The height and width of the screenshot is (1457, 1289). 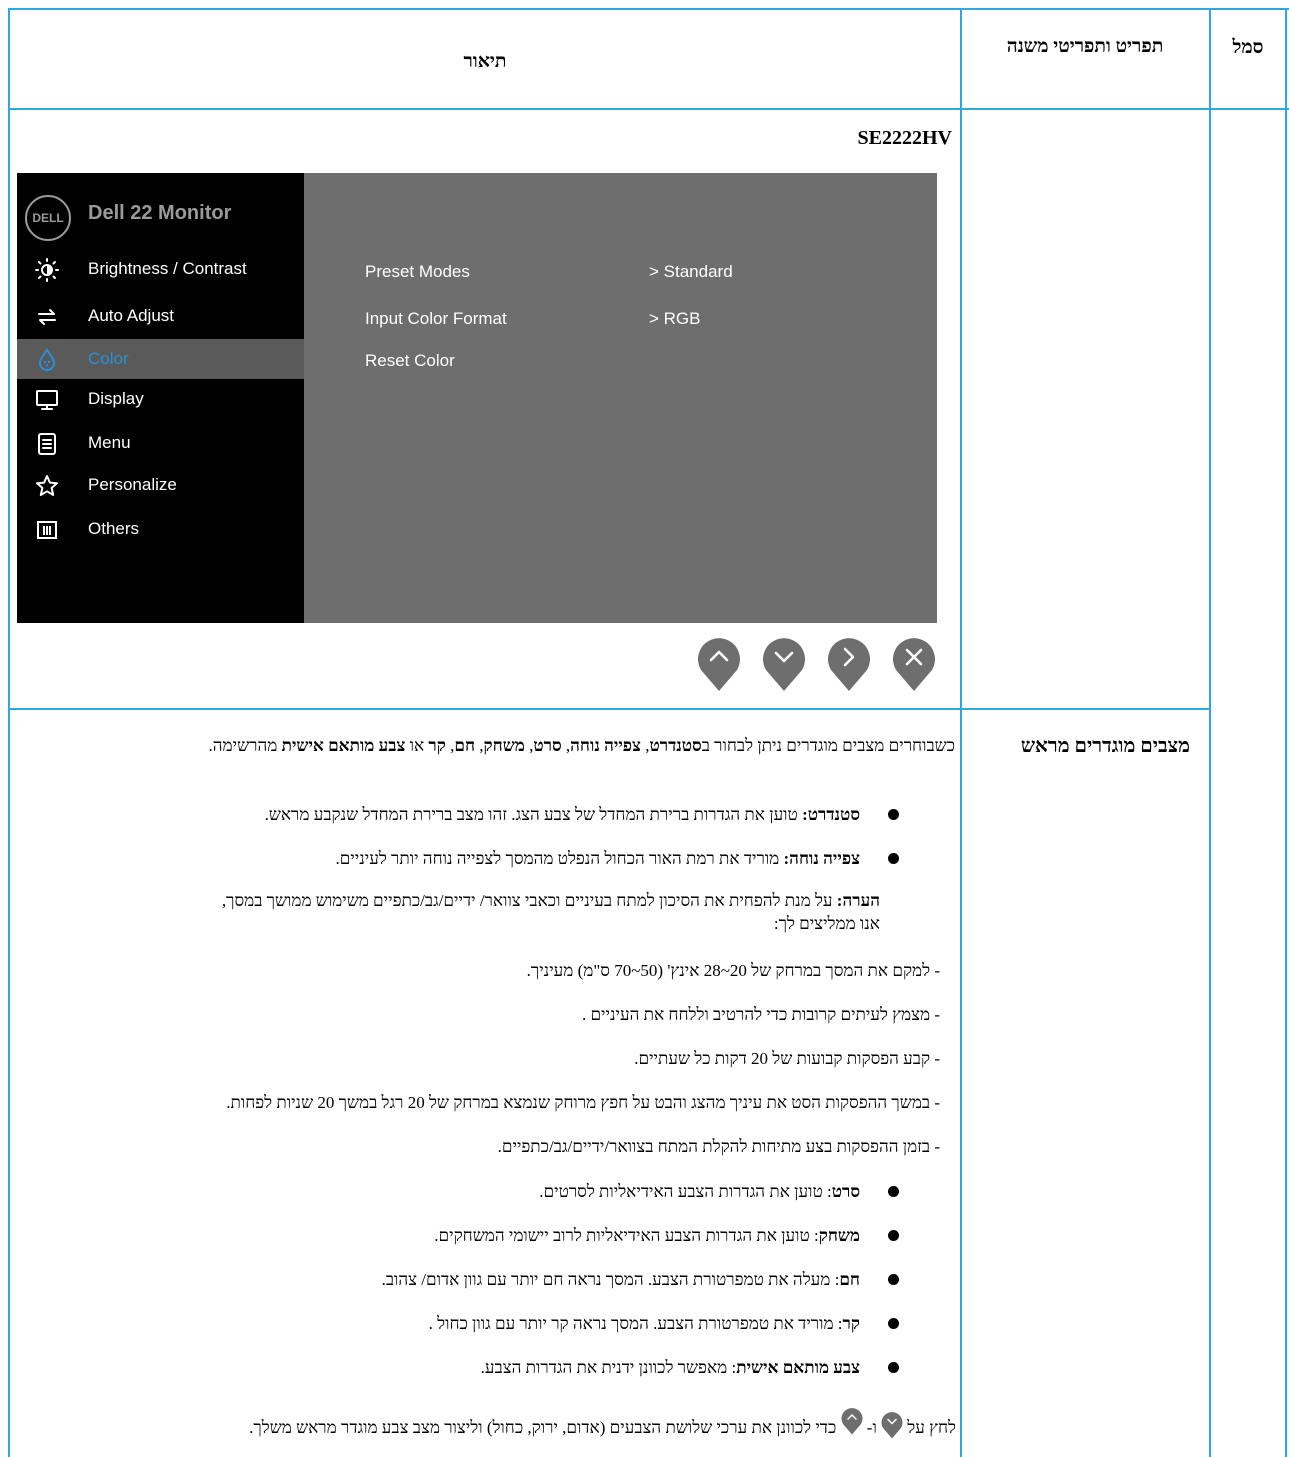 What do you see at coordinates (609, 709) in the screenshot?
I see `row1-bottom-border` at bounding box center [609, 709].